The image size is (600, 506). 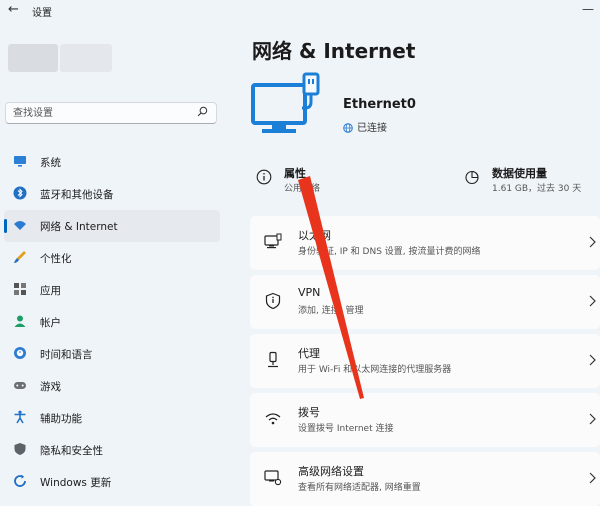 I want to click on sidebar-item-accounts: 帐户, so click(x=112, y=322).